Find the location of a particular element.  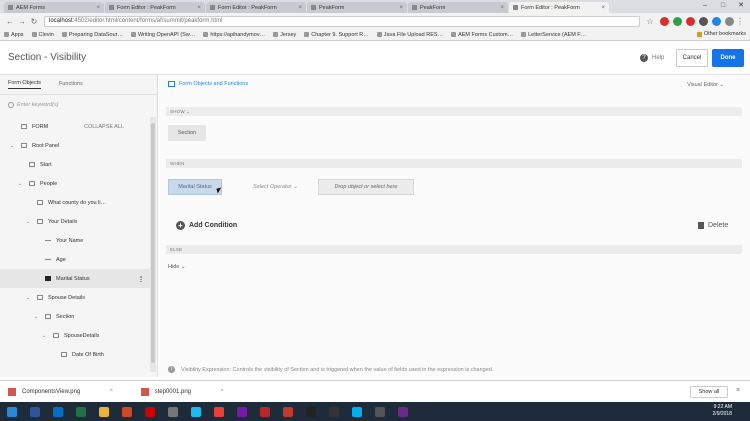

drag-handle-icon is located at coordinates (141, 279).